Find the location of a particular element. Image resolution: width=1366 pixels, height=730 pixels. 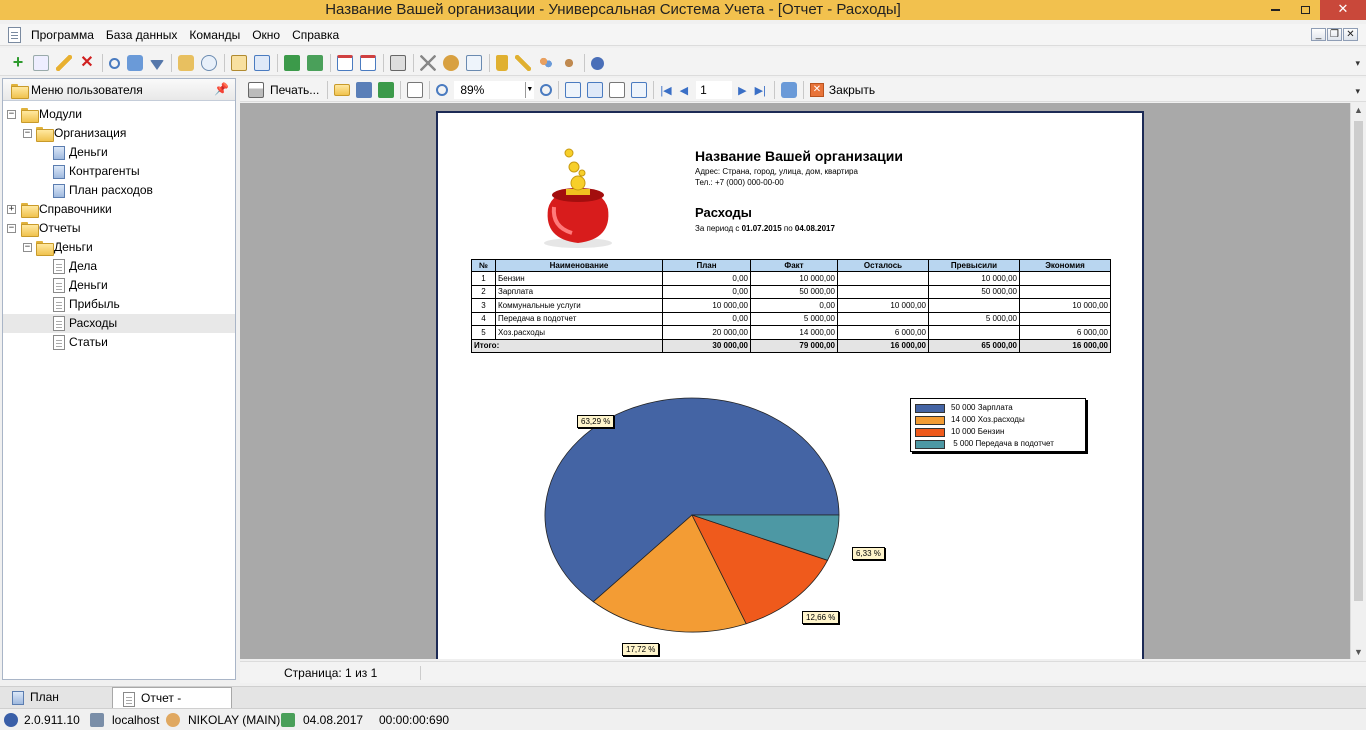

tree-item: Расходы is located at coordinates (119, 323).